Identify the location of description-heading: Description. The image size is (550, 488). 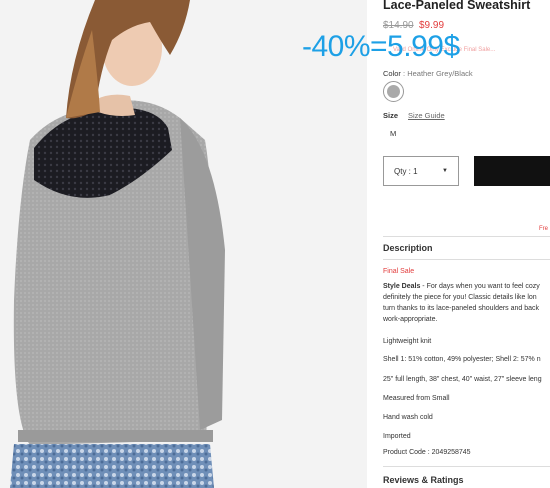
(408, 248).